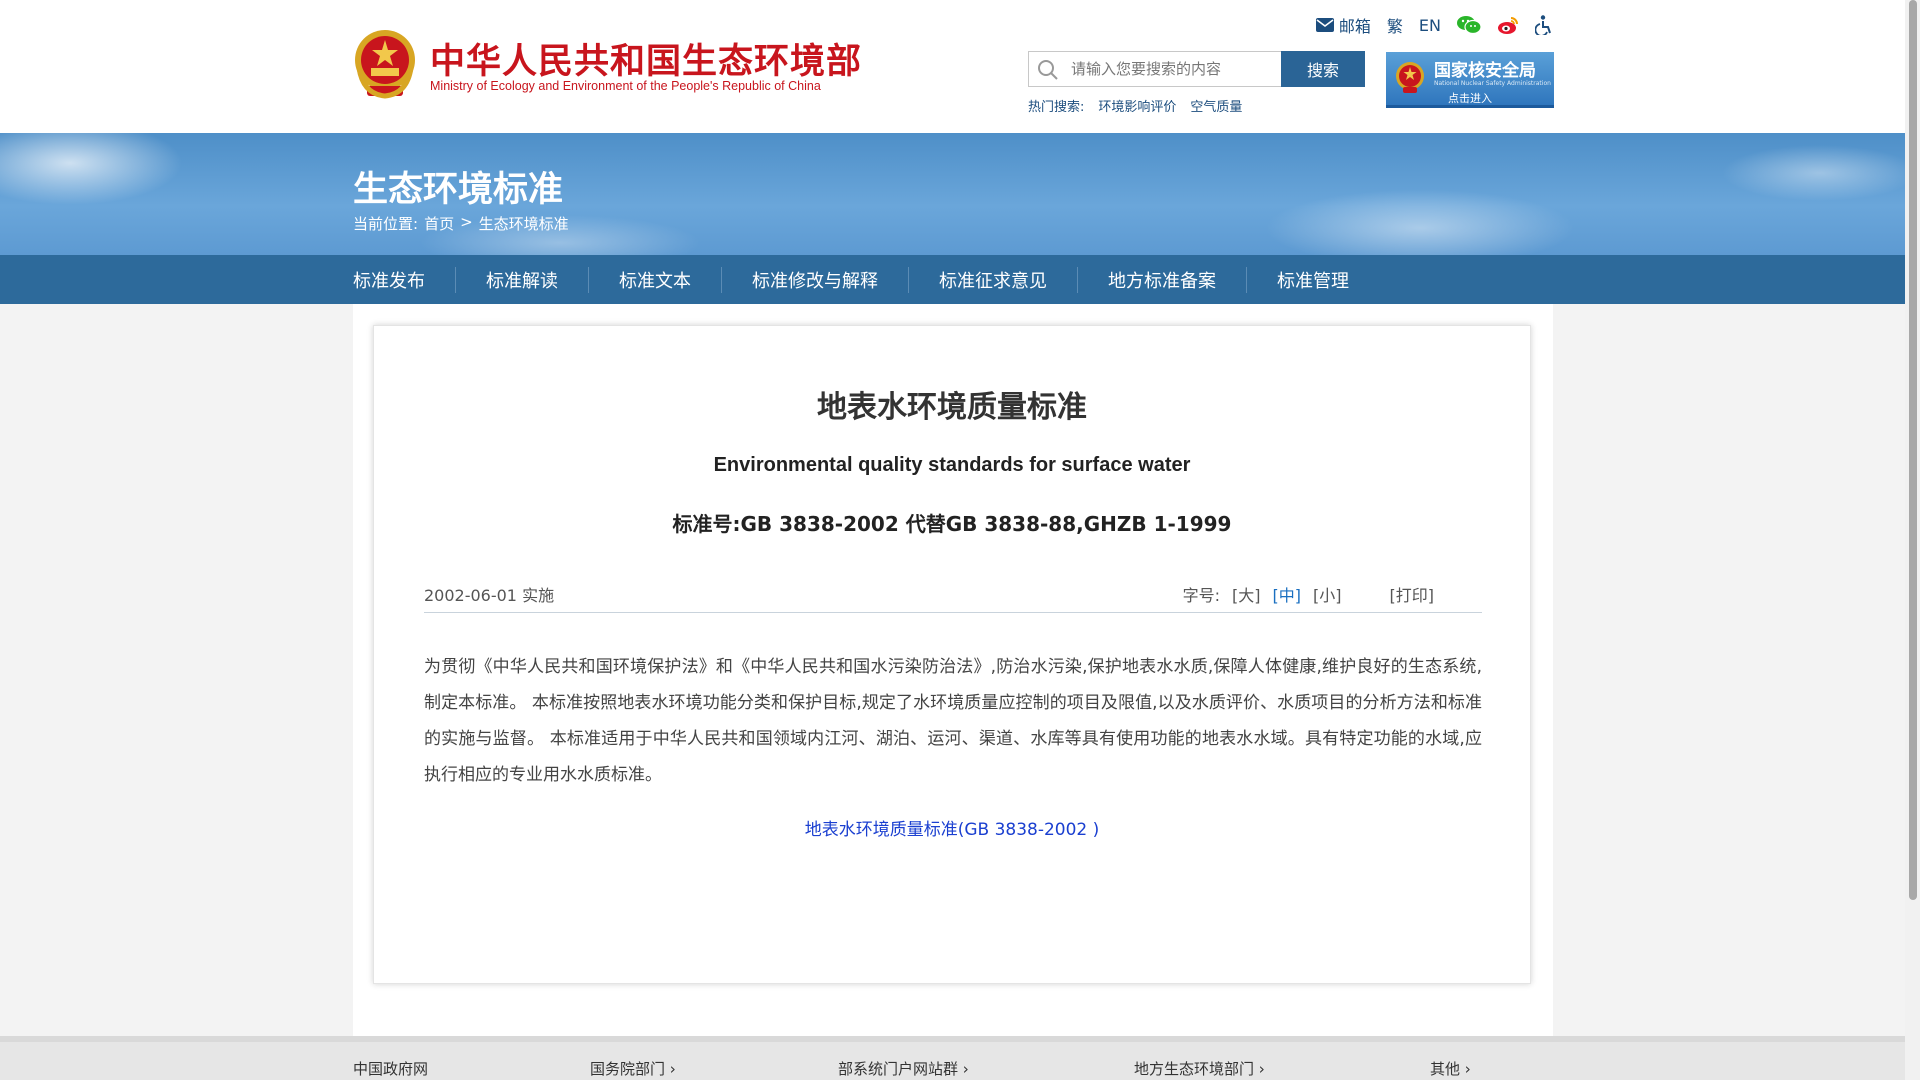 The height and width of the screenshot is (1080, 1920). Describe the element at coordinates (1412, 594) in the screenshot. I see `print-button: [打印]` at that location.